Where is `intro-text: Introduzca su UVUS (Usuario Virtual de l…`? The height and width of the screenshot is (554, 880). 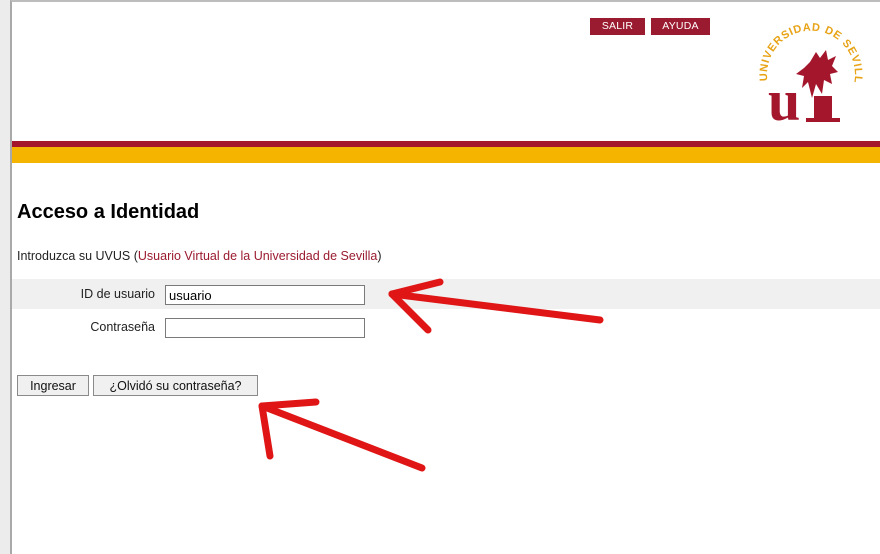 intro-text: Introduzca su UVUS (Usuario Virtual de l… is located at coordinates (199, 256).